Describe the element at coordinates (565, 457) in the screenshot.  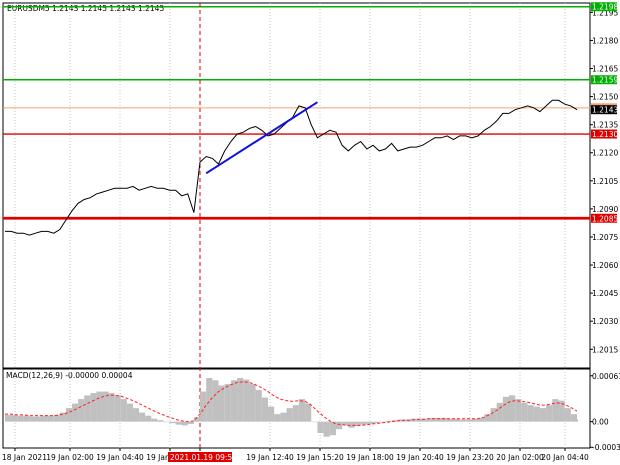
I see `x-tick-label: 20 Jan 04:40` at that location.